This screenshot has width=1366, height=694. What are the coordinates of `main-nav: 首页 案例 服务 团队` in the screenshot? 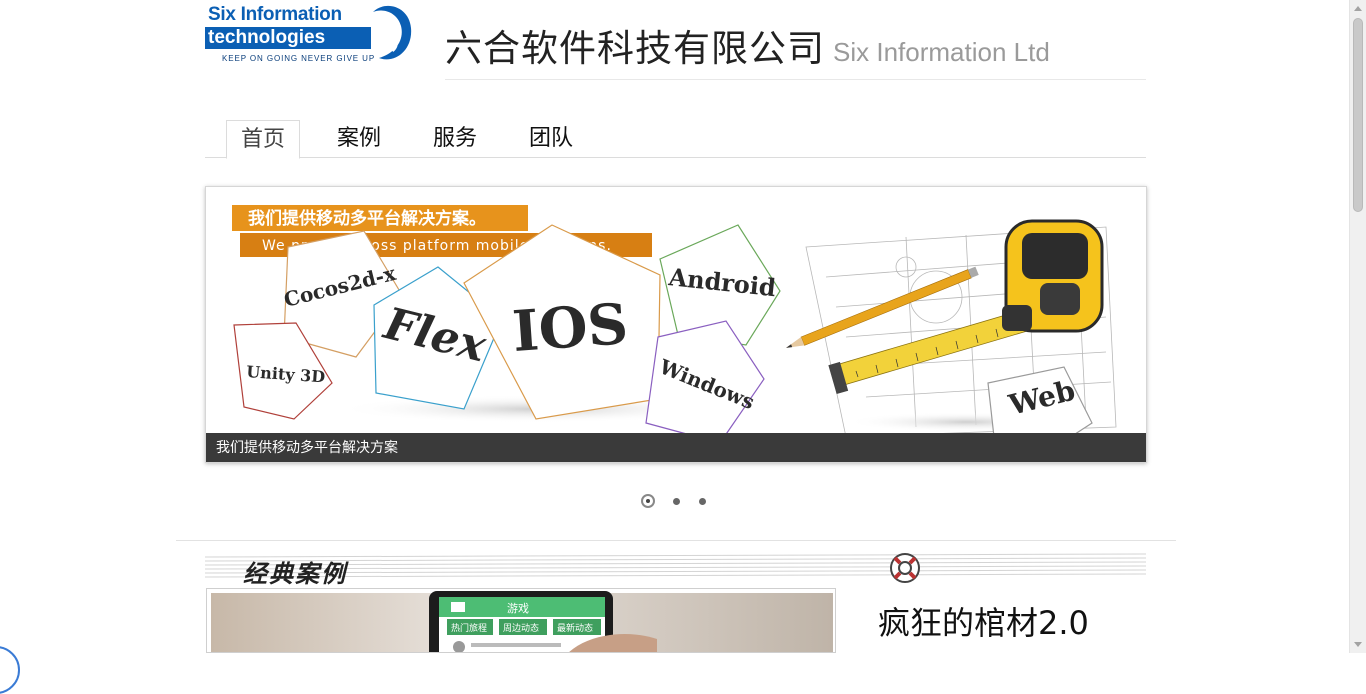 It's located at (675, 139).